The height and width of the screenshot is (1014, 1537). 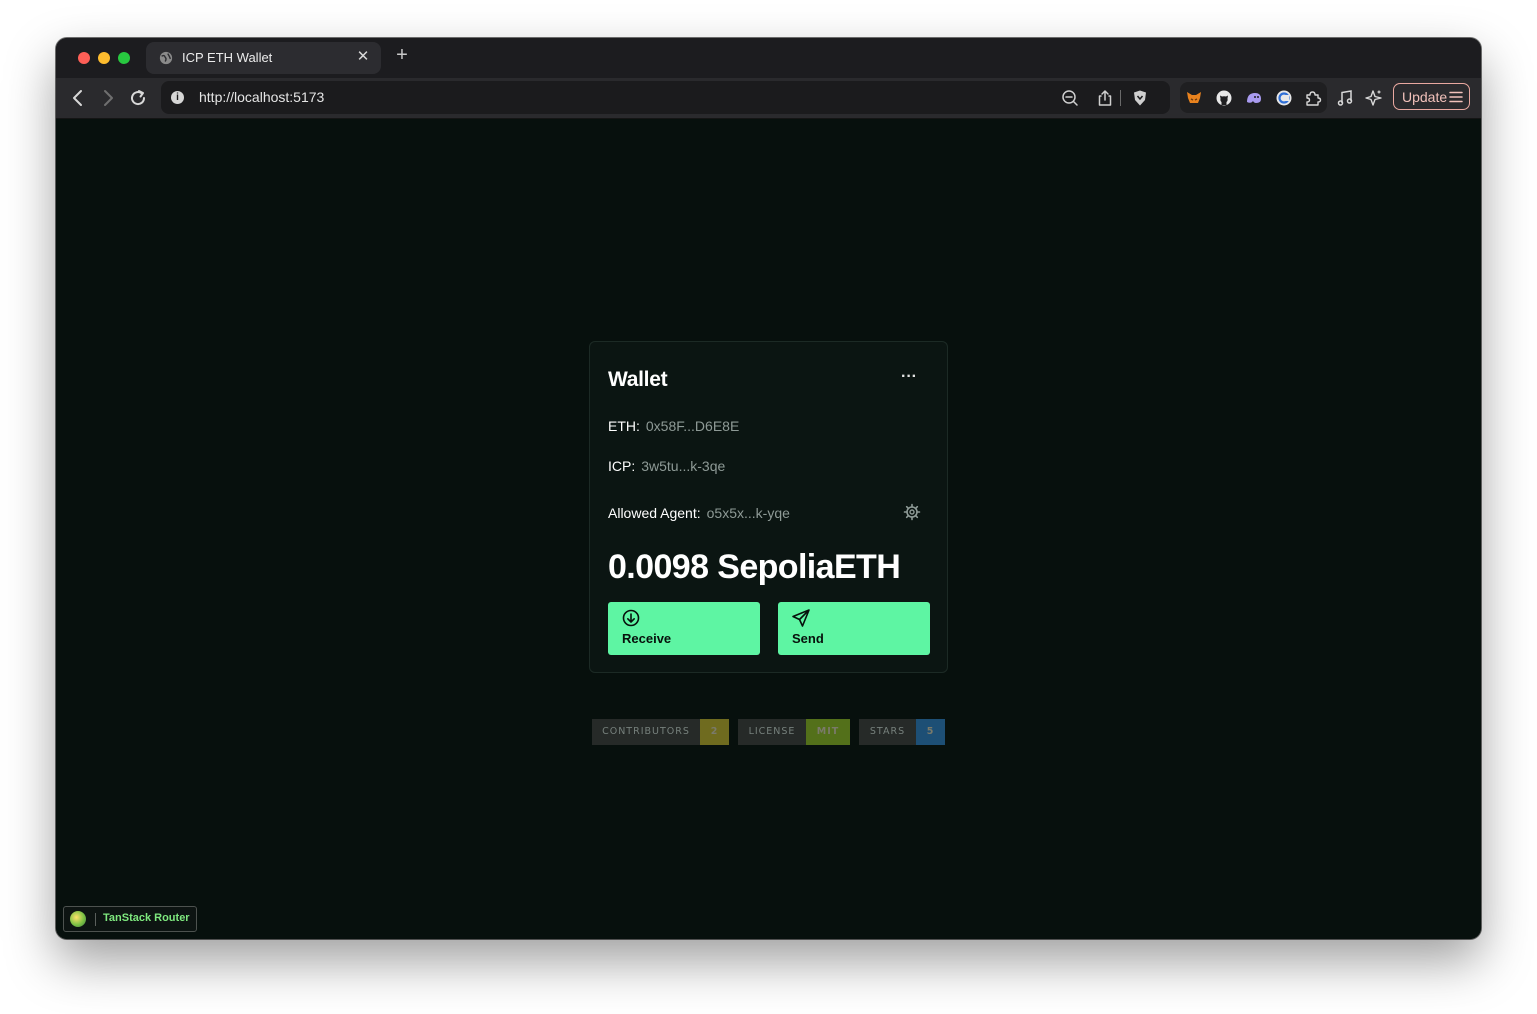 I want to click on eth-address: 0x58F...D6E8E, so click(x=692, y=426).